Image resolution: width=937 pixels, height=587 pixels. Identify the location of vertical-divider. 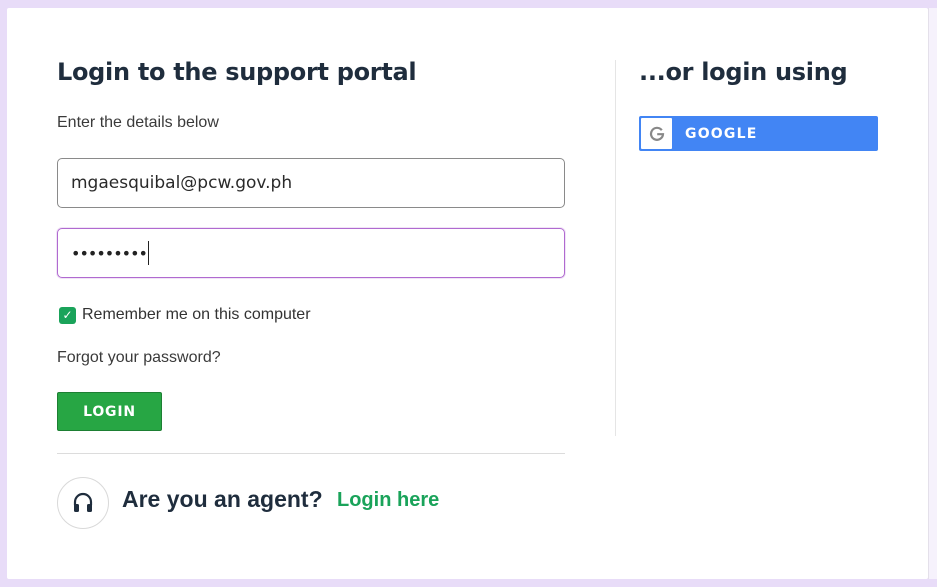
(615, 248).